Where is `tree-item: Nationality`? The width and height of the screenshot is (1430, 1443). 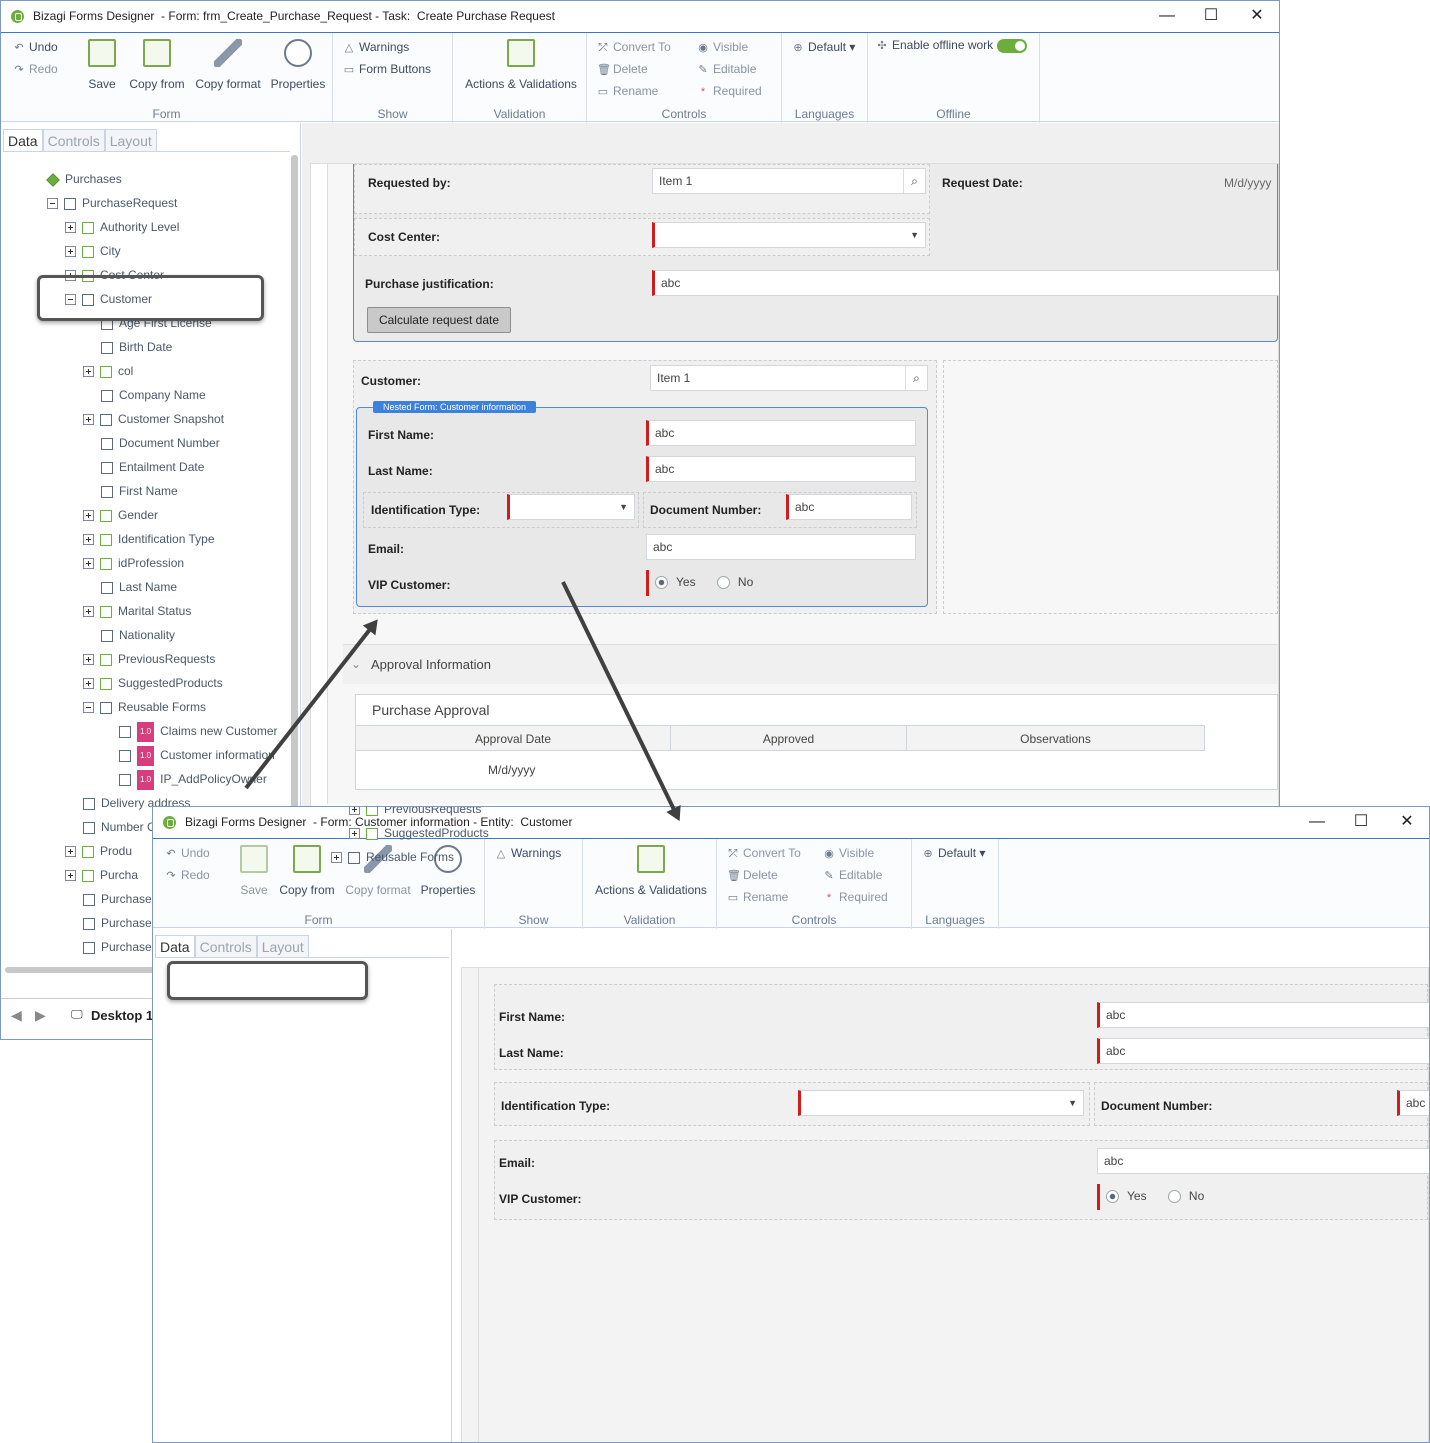
tree-item: Nationality is located at coordinates (138, 635).